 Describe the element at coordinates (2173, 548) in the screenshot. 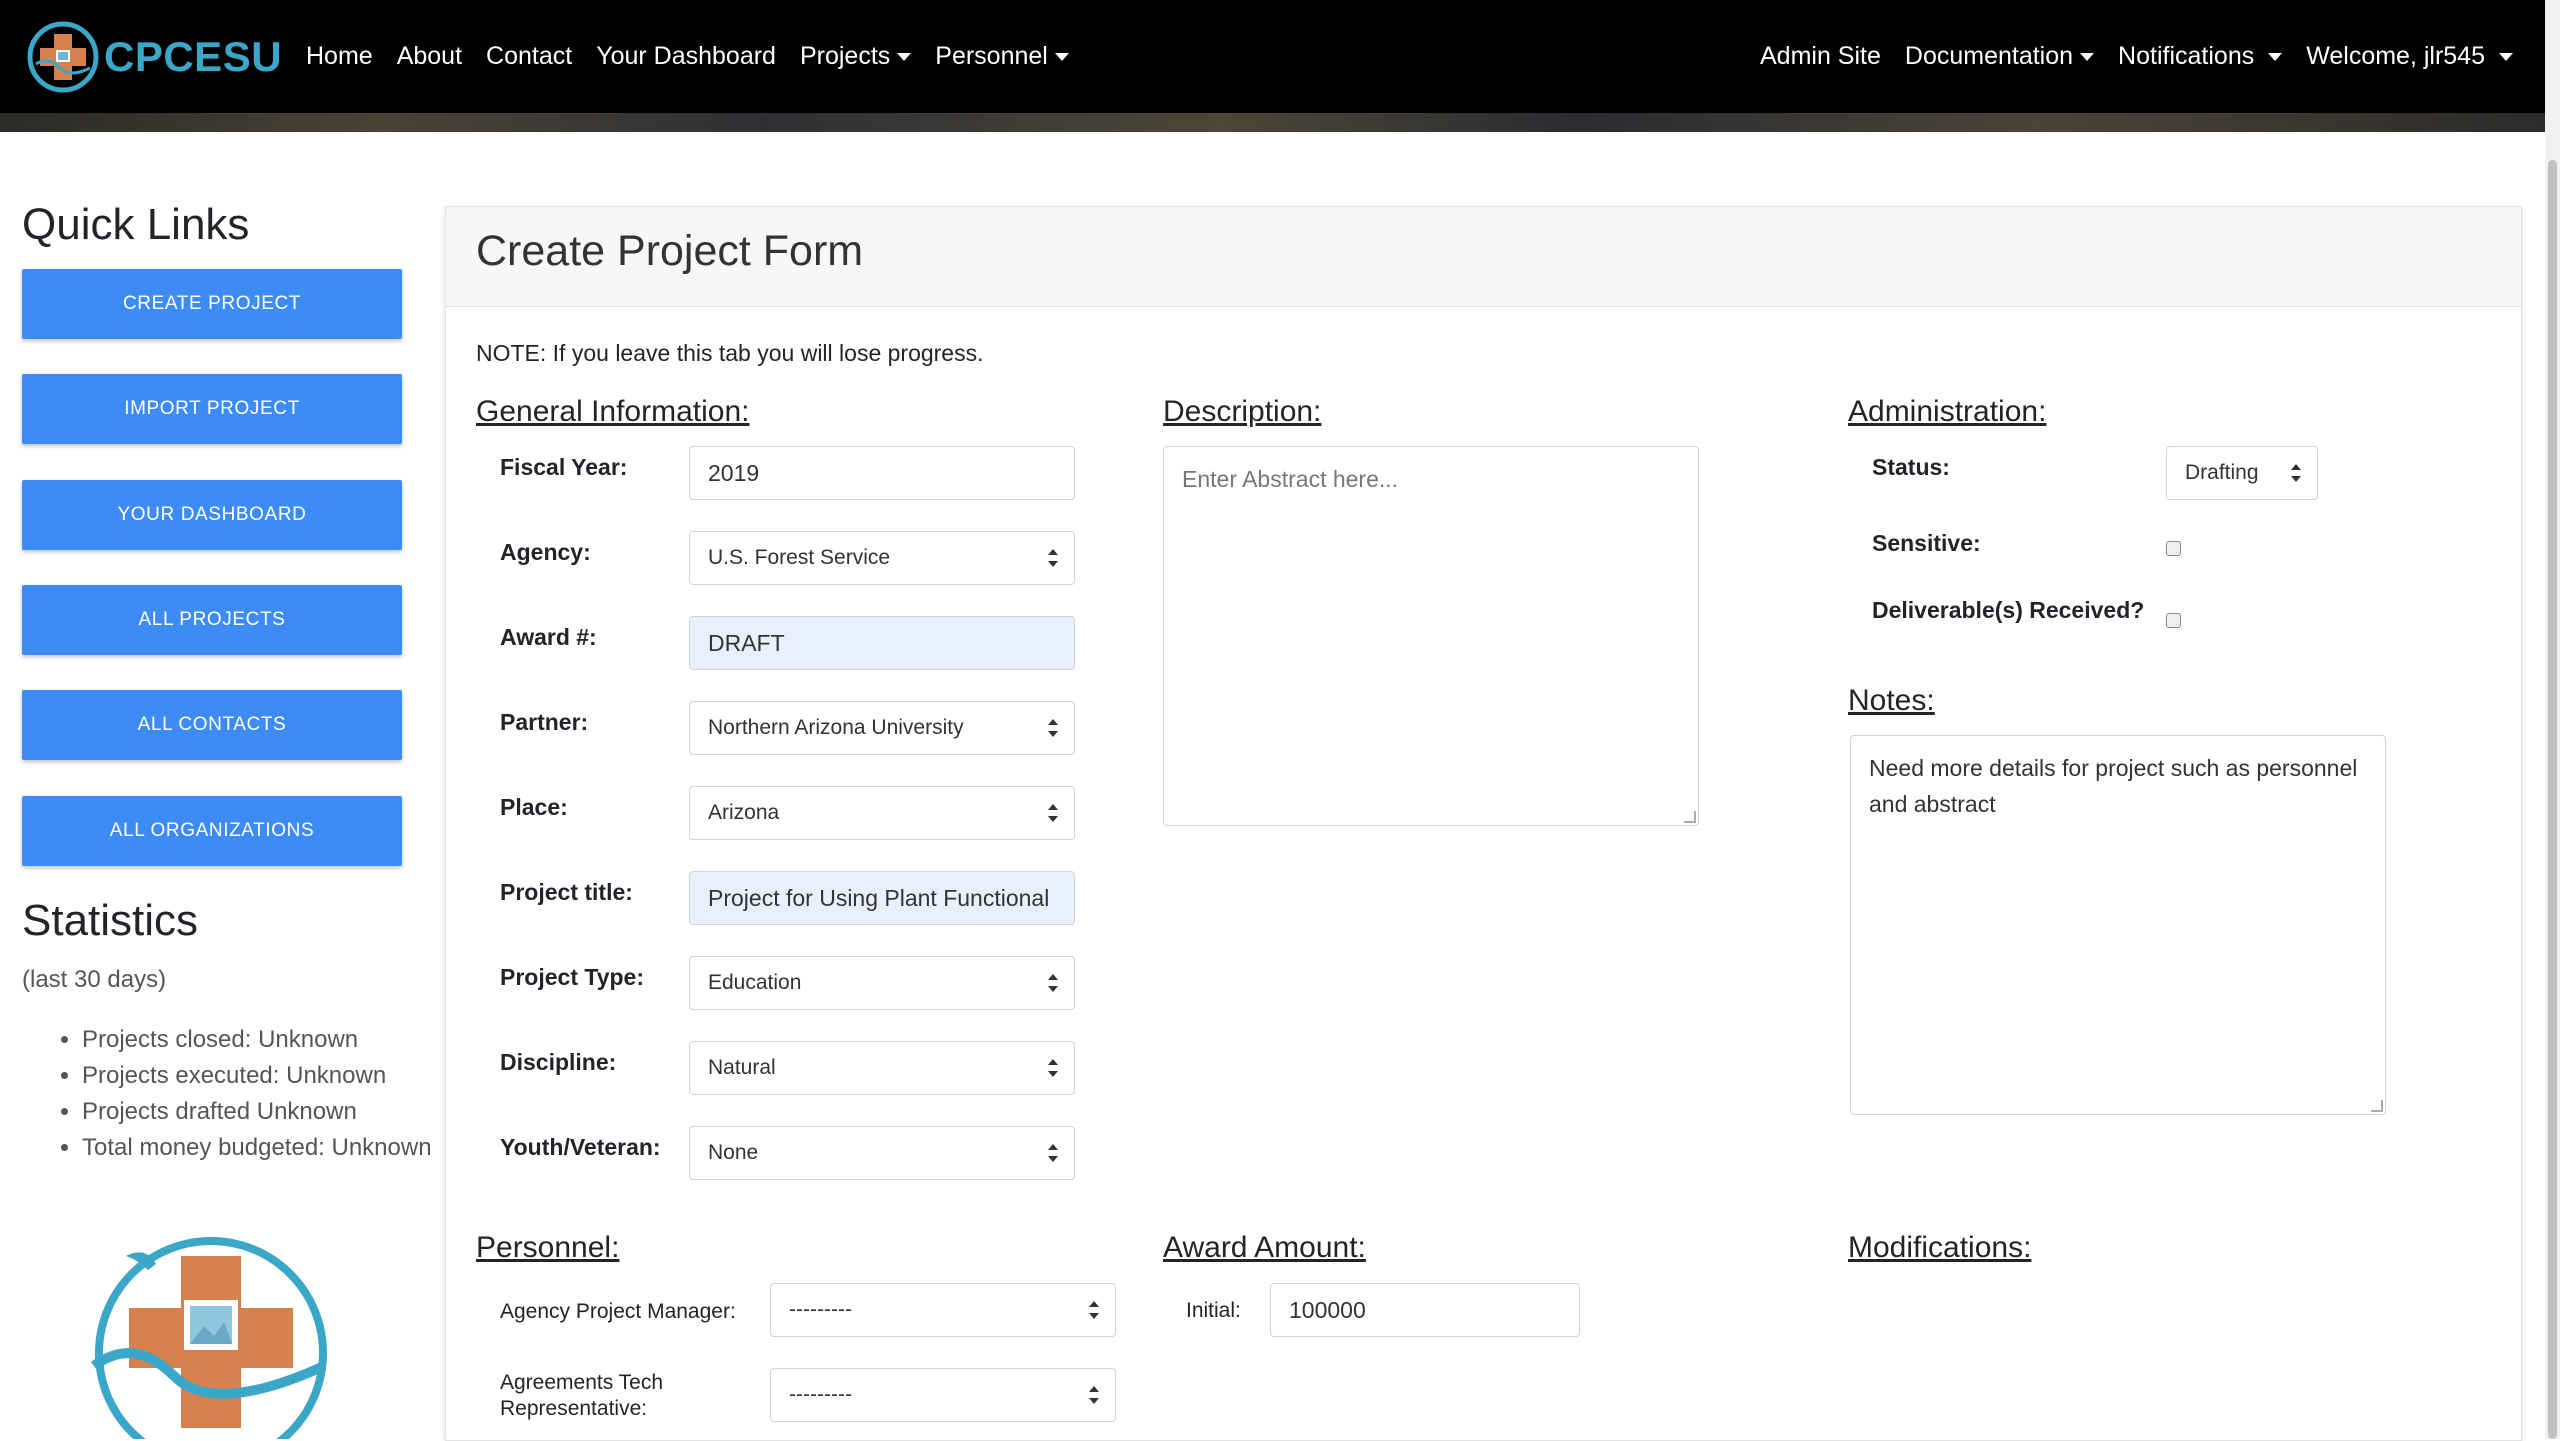

I see `sensitive-checkbox` at that location.